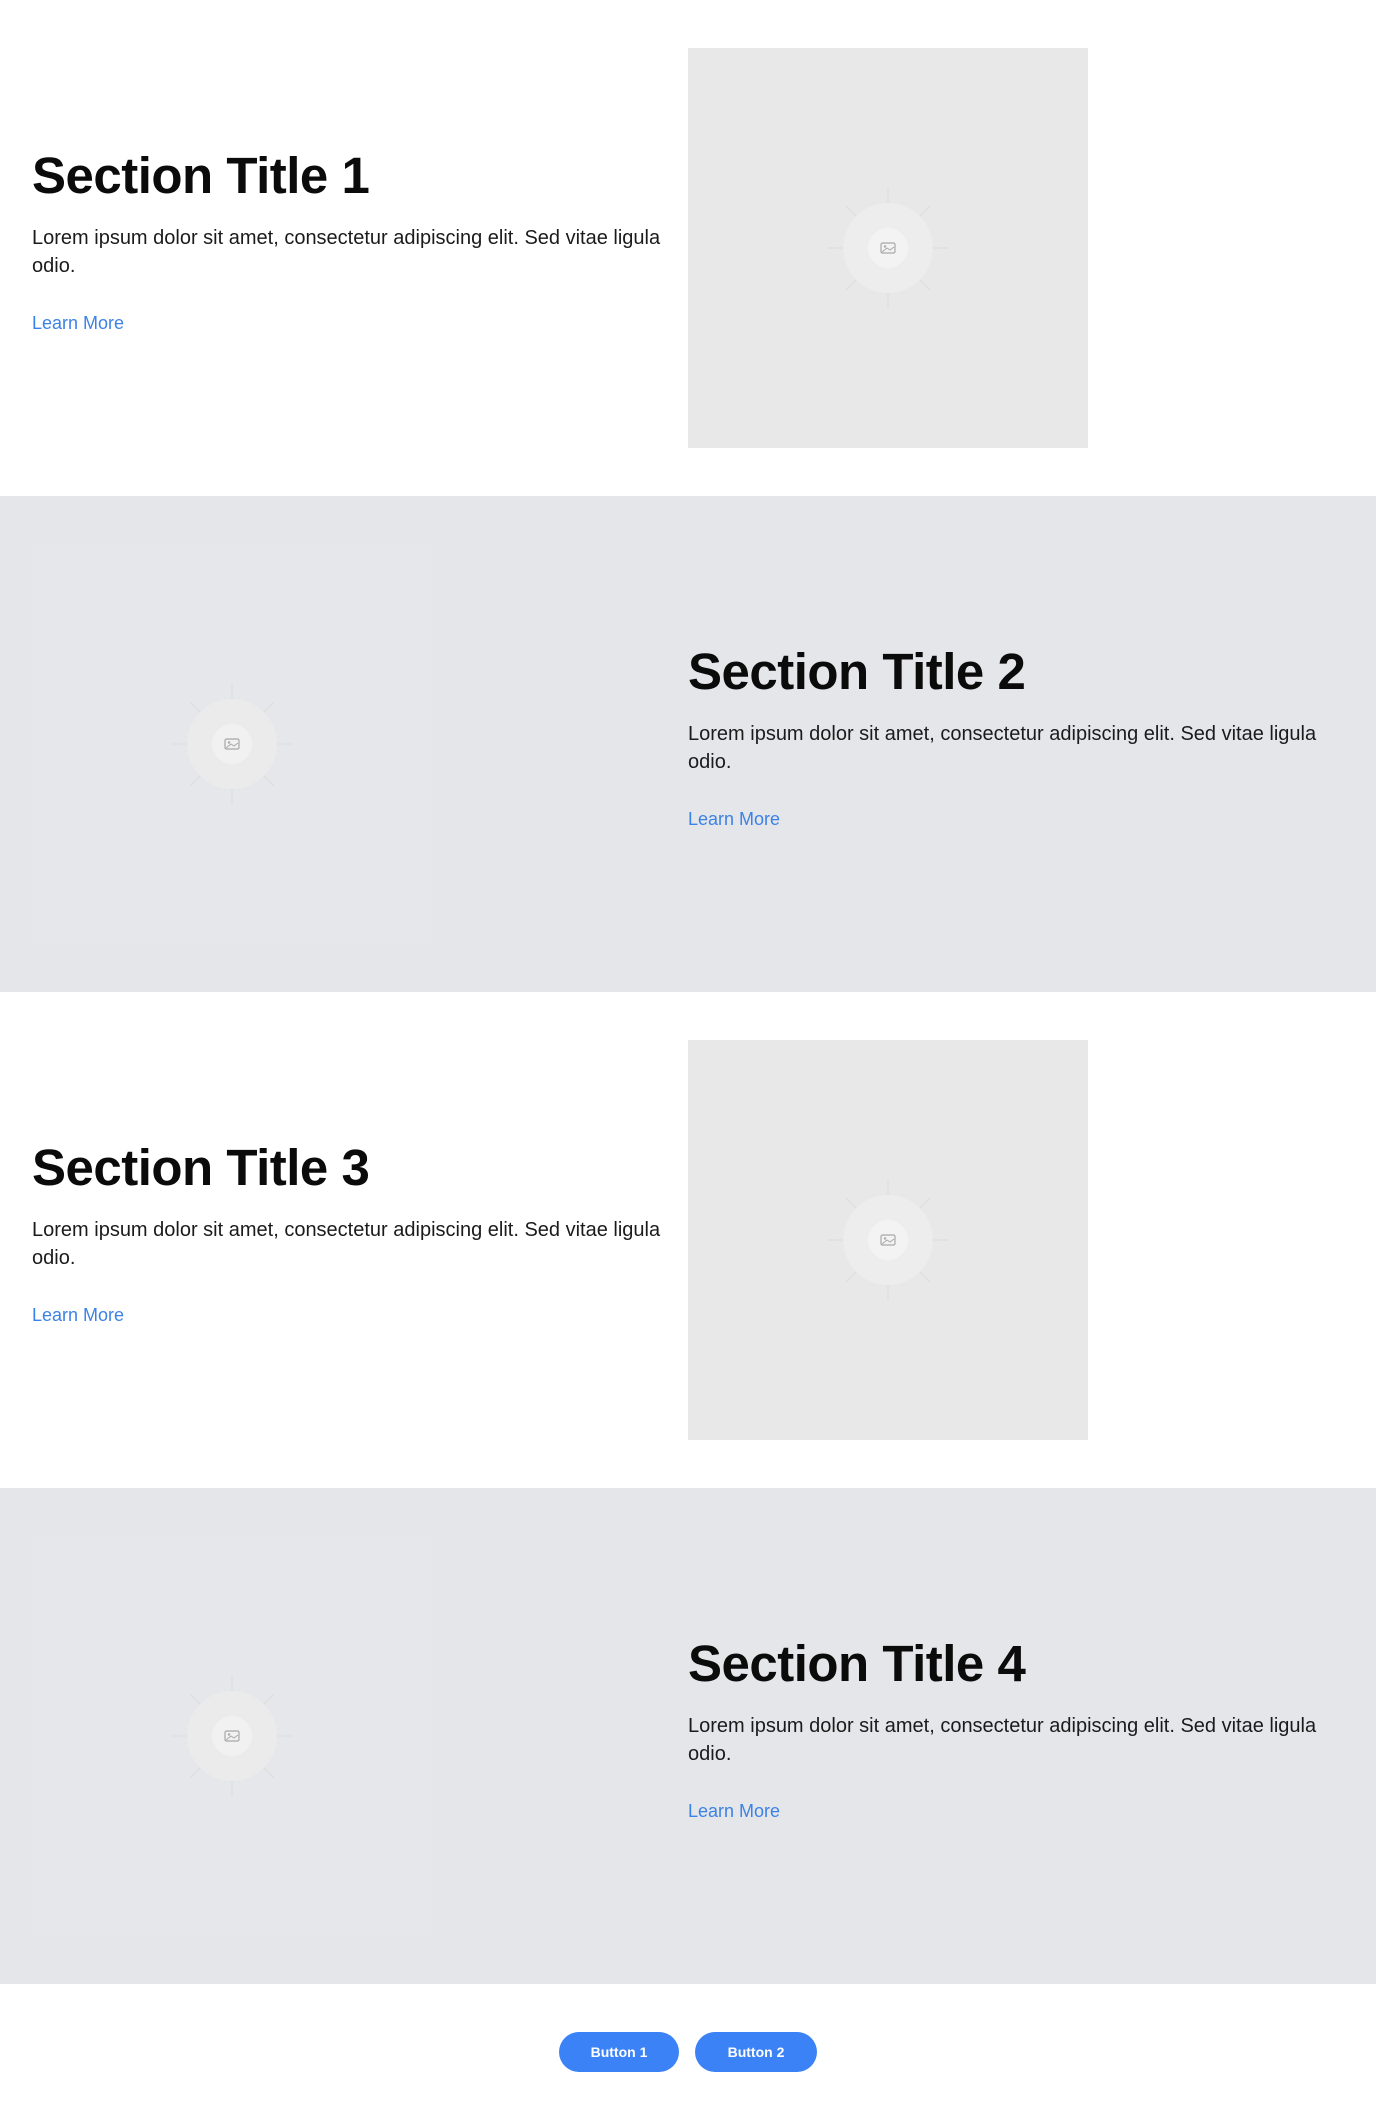  What do you see at coordinates (688, 2052) in the screenshot?
I see `footer-button-group: Button 1 Button 2` at bounding box center [688, 2052].